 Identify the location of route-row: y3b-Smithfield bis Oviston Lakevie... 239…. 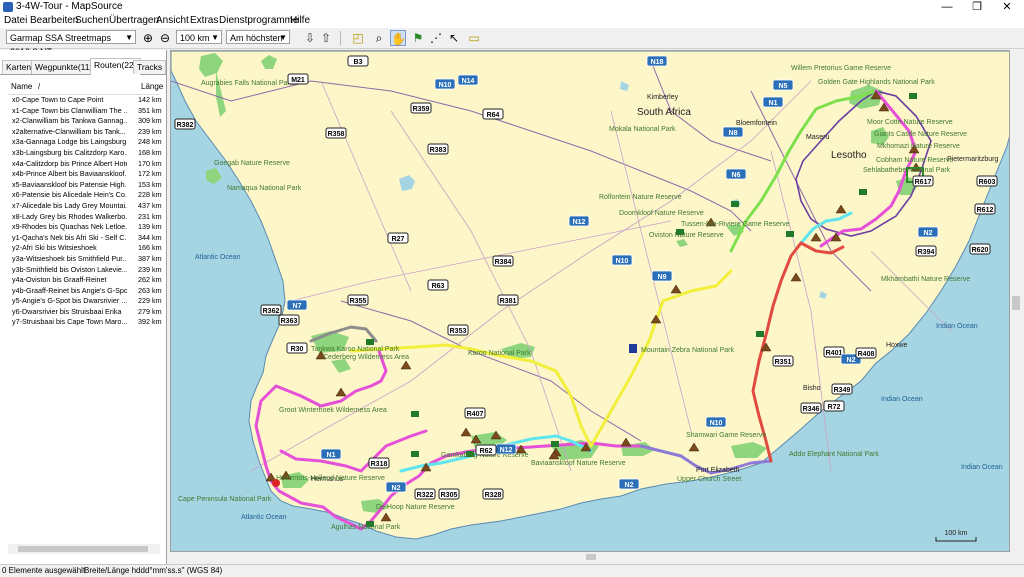
(85, 270).